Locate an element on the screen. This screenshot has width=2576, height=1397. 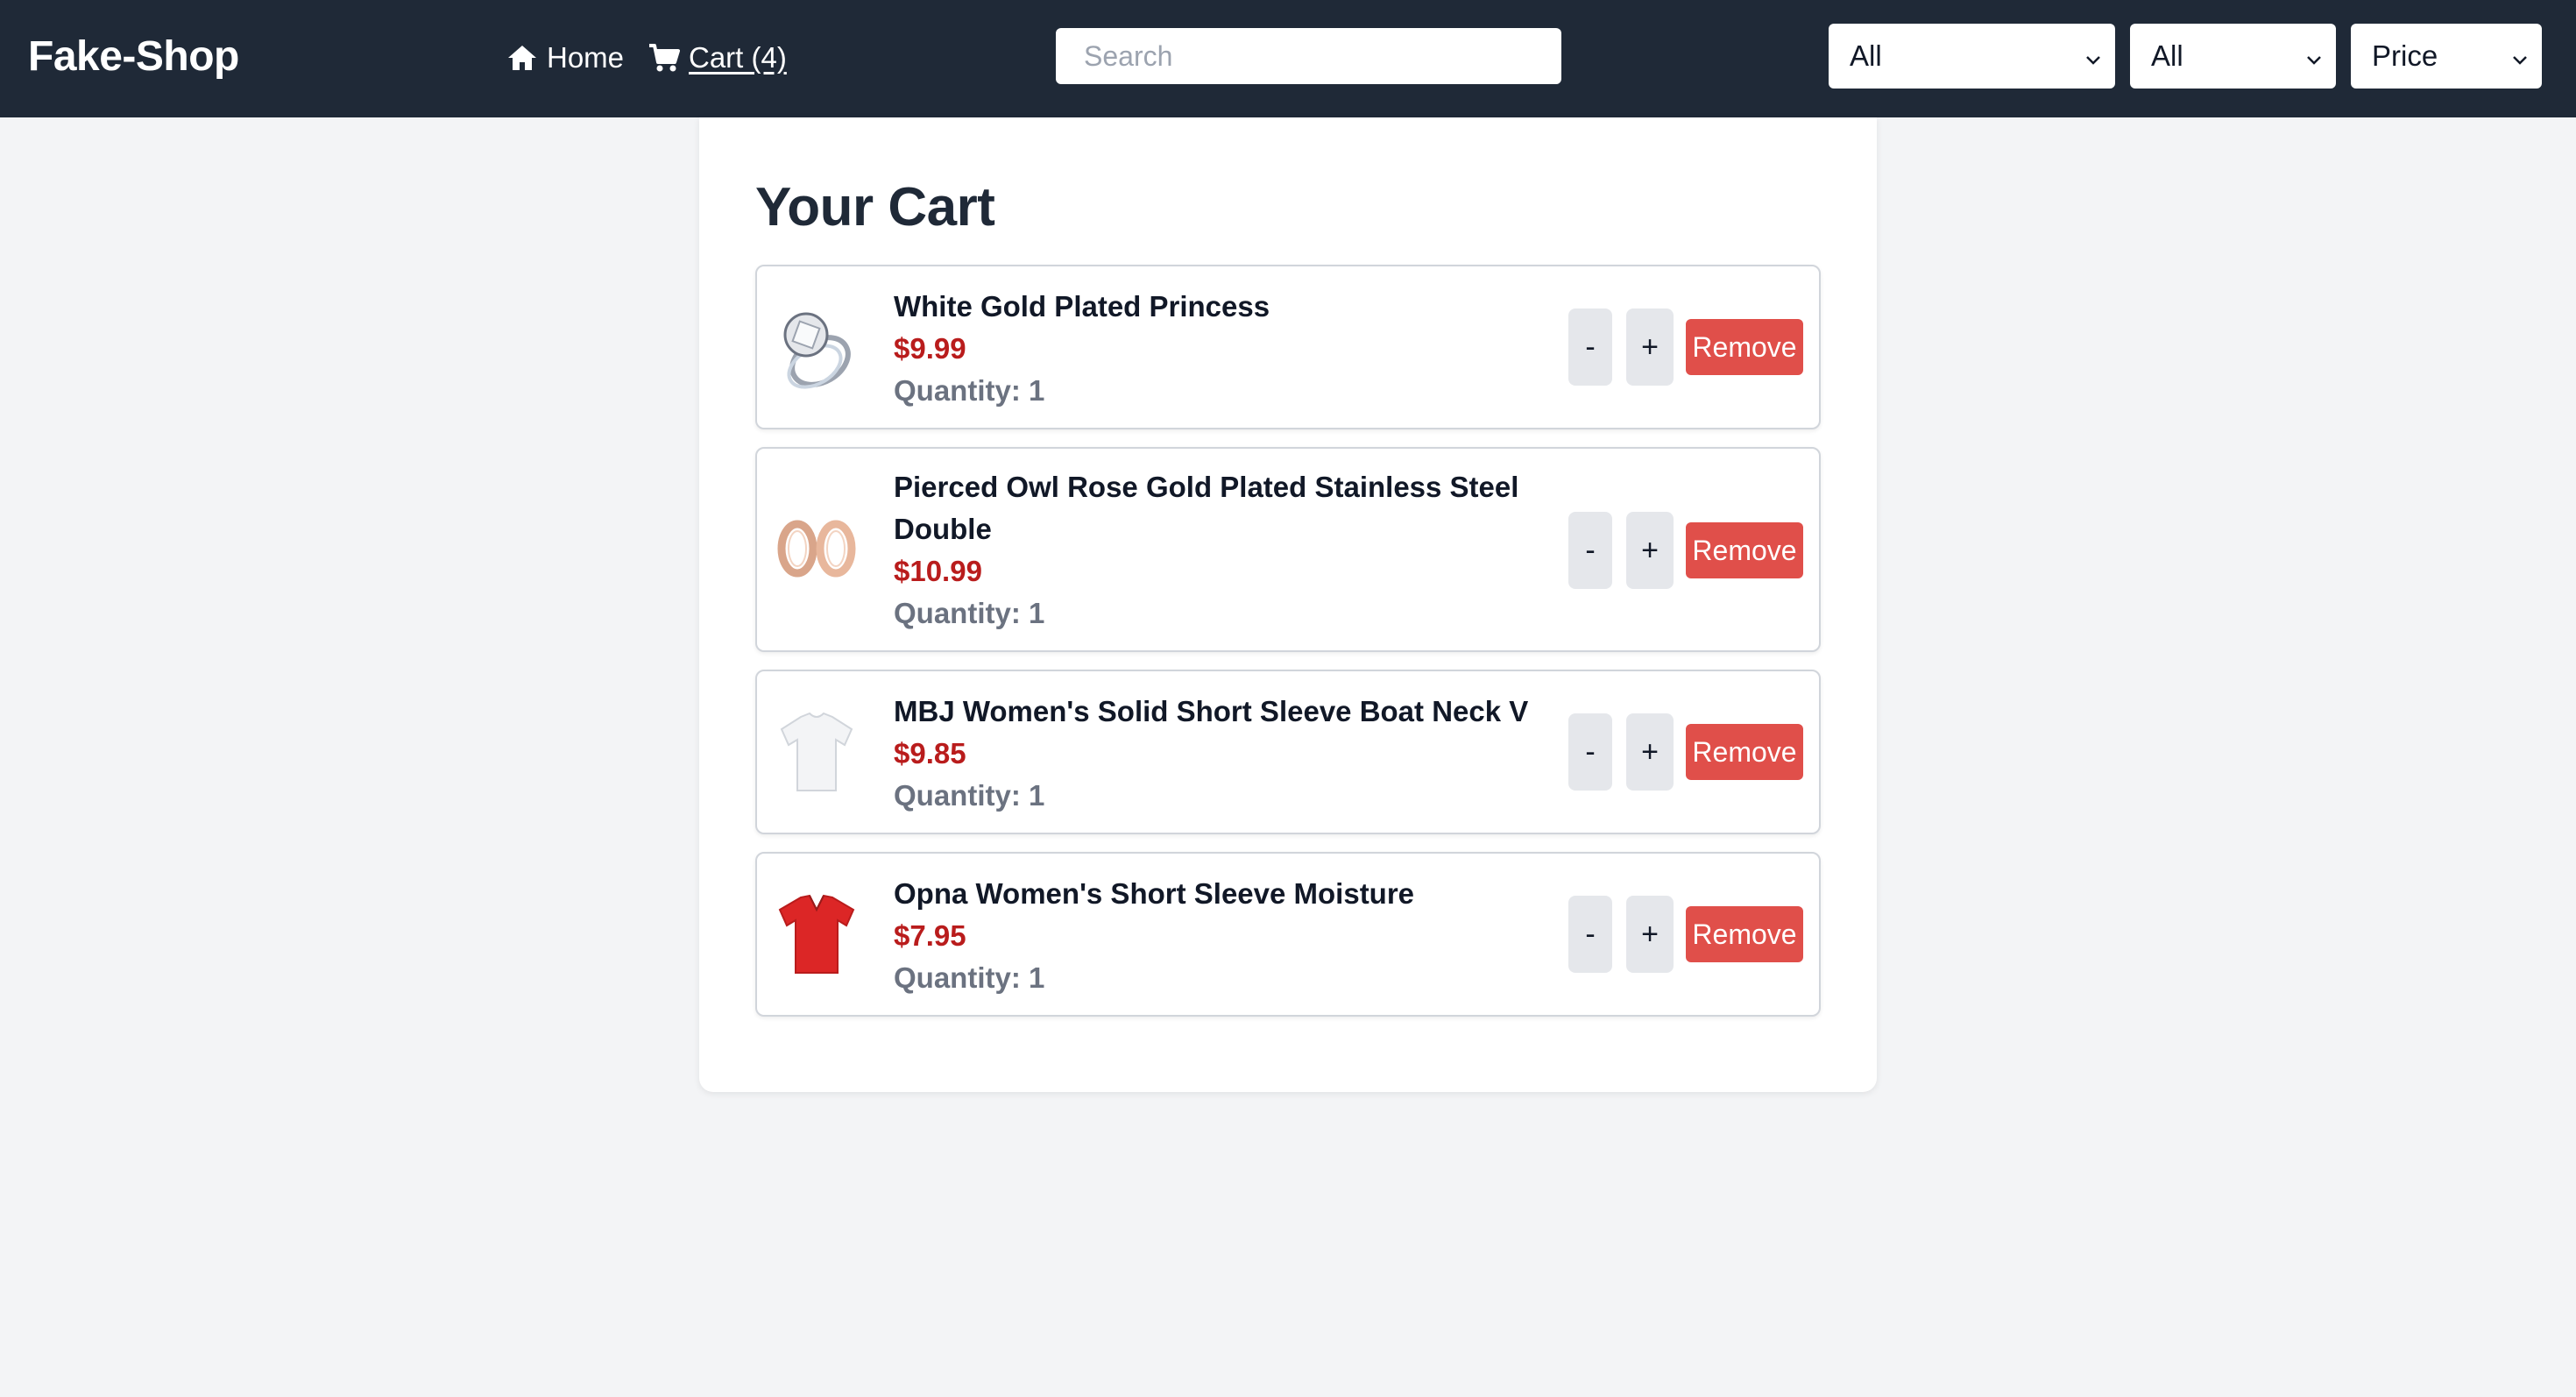
shopping-cart-icon is located at coordinates (664, 58).